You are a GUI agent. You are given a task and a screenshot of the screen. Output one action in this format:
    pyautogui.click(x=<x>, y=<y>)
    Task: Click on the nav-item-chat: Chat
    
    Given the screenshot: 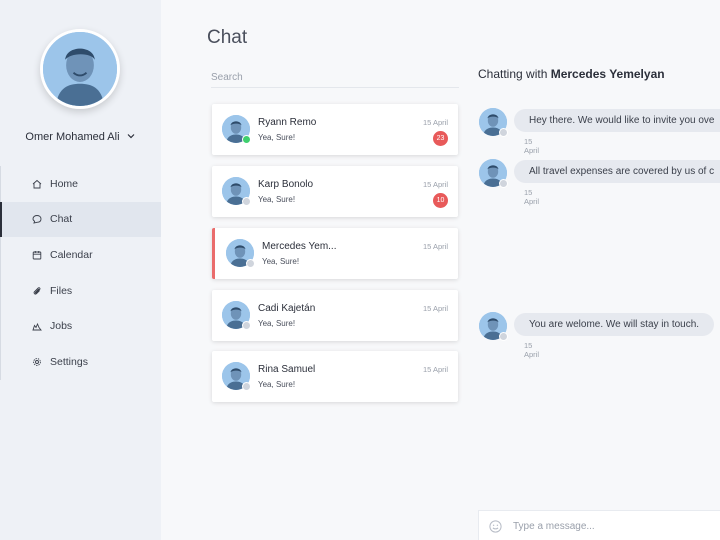 What is the action you would take?
    pyautogui.click(x=80, y=219)
    